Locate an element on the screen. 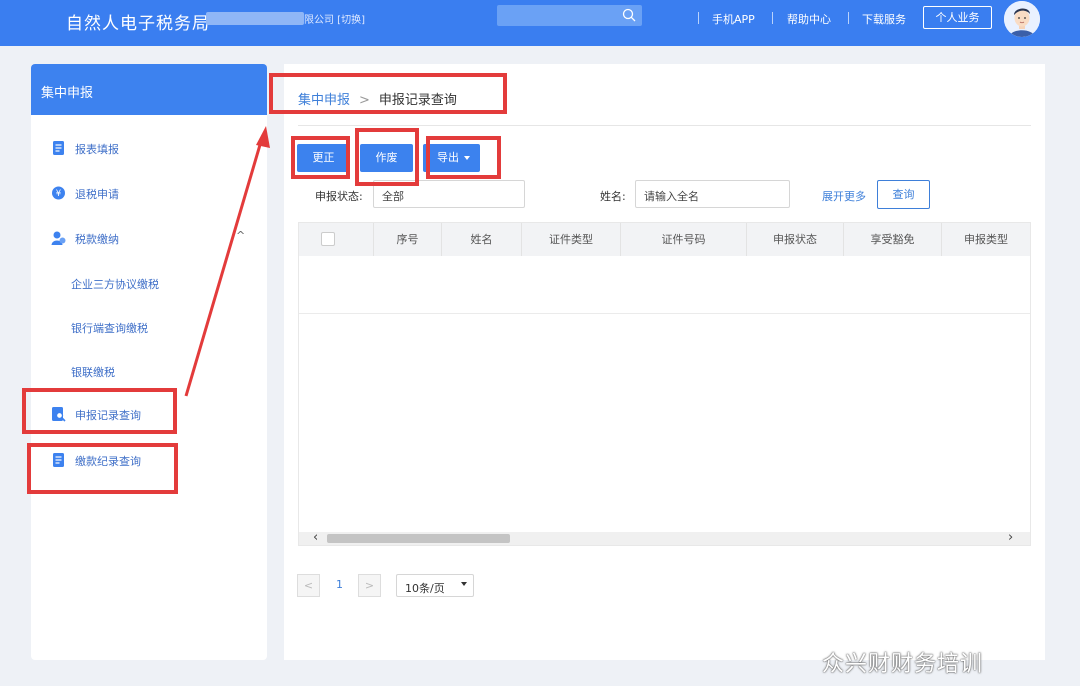 This screenshot has width=1080, height=686. sidebar-item-tax-payment: 税款缴纳 is located at coordinates (149, 239).